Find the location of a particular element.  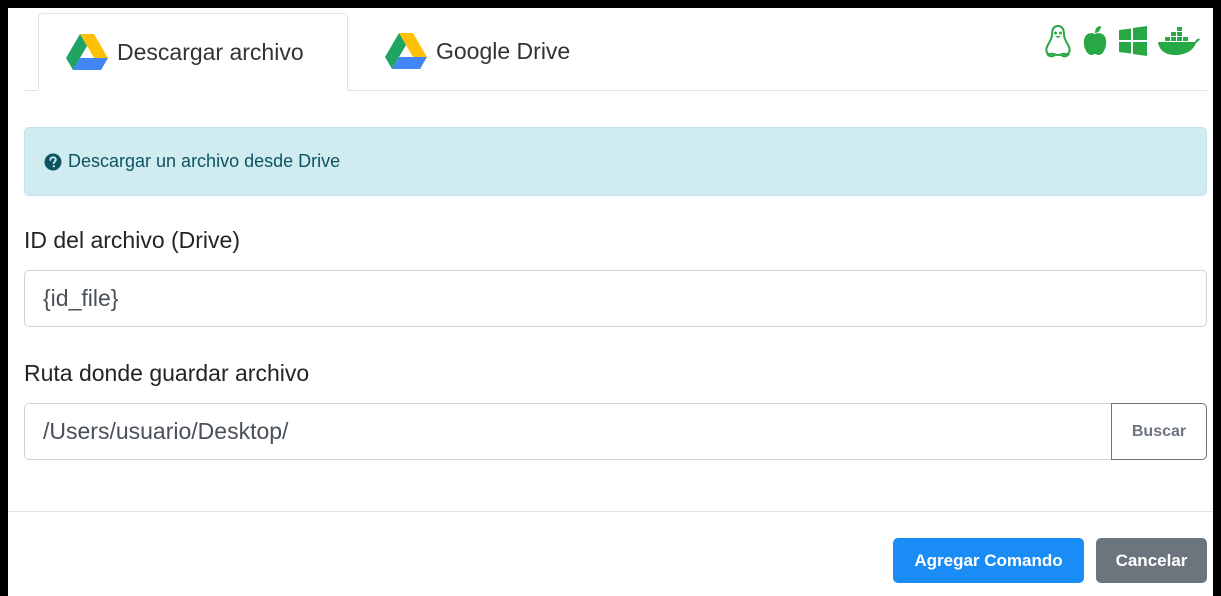

agregar-comando-button: Agregar Comando is located at coordinates (988, 560).